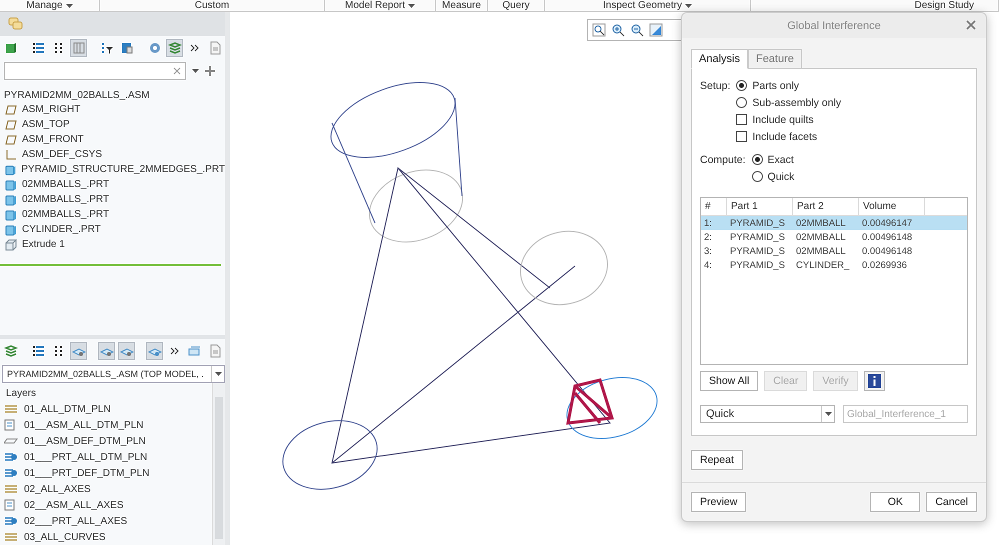 Image resolution: width=999 pixels, height=545 pixels. I want to click on dialog-button: Preview, so click(718, 502).